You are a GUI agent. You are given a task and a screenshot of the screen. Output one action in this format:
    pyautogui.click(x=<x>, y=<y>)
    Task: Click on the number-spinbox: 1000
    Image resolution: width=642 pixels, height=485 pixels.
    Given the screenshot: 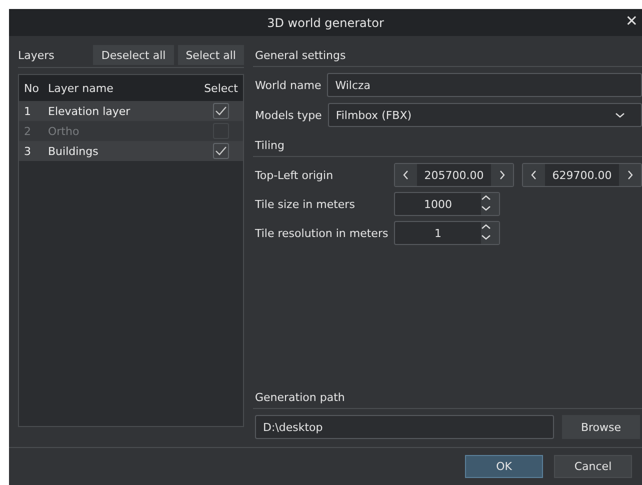 What is the action you would take?
    pyautogui.click(x=447, y=204)
    